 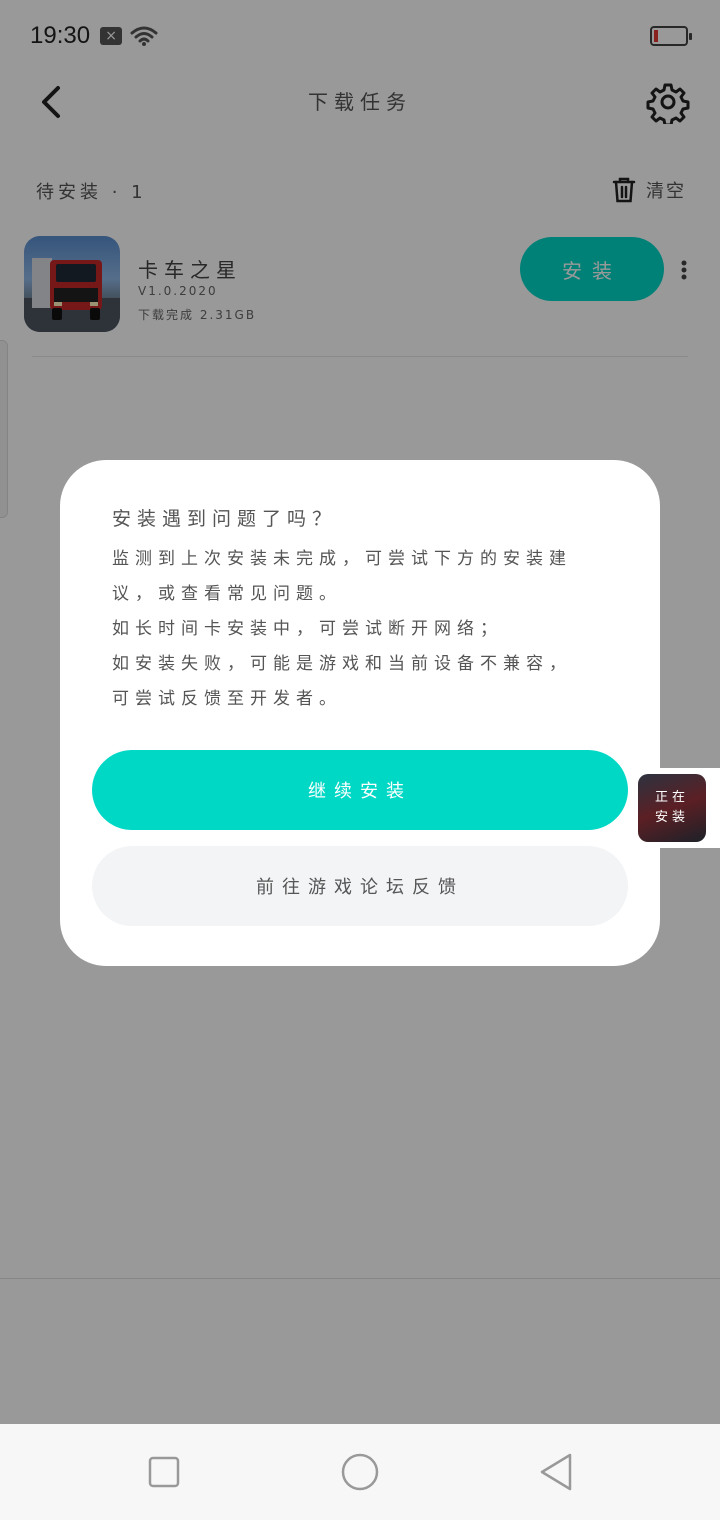 I want to click on navigation-bar, so click(x=360, y=1472).